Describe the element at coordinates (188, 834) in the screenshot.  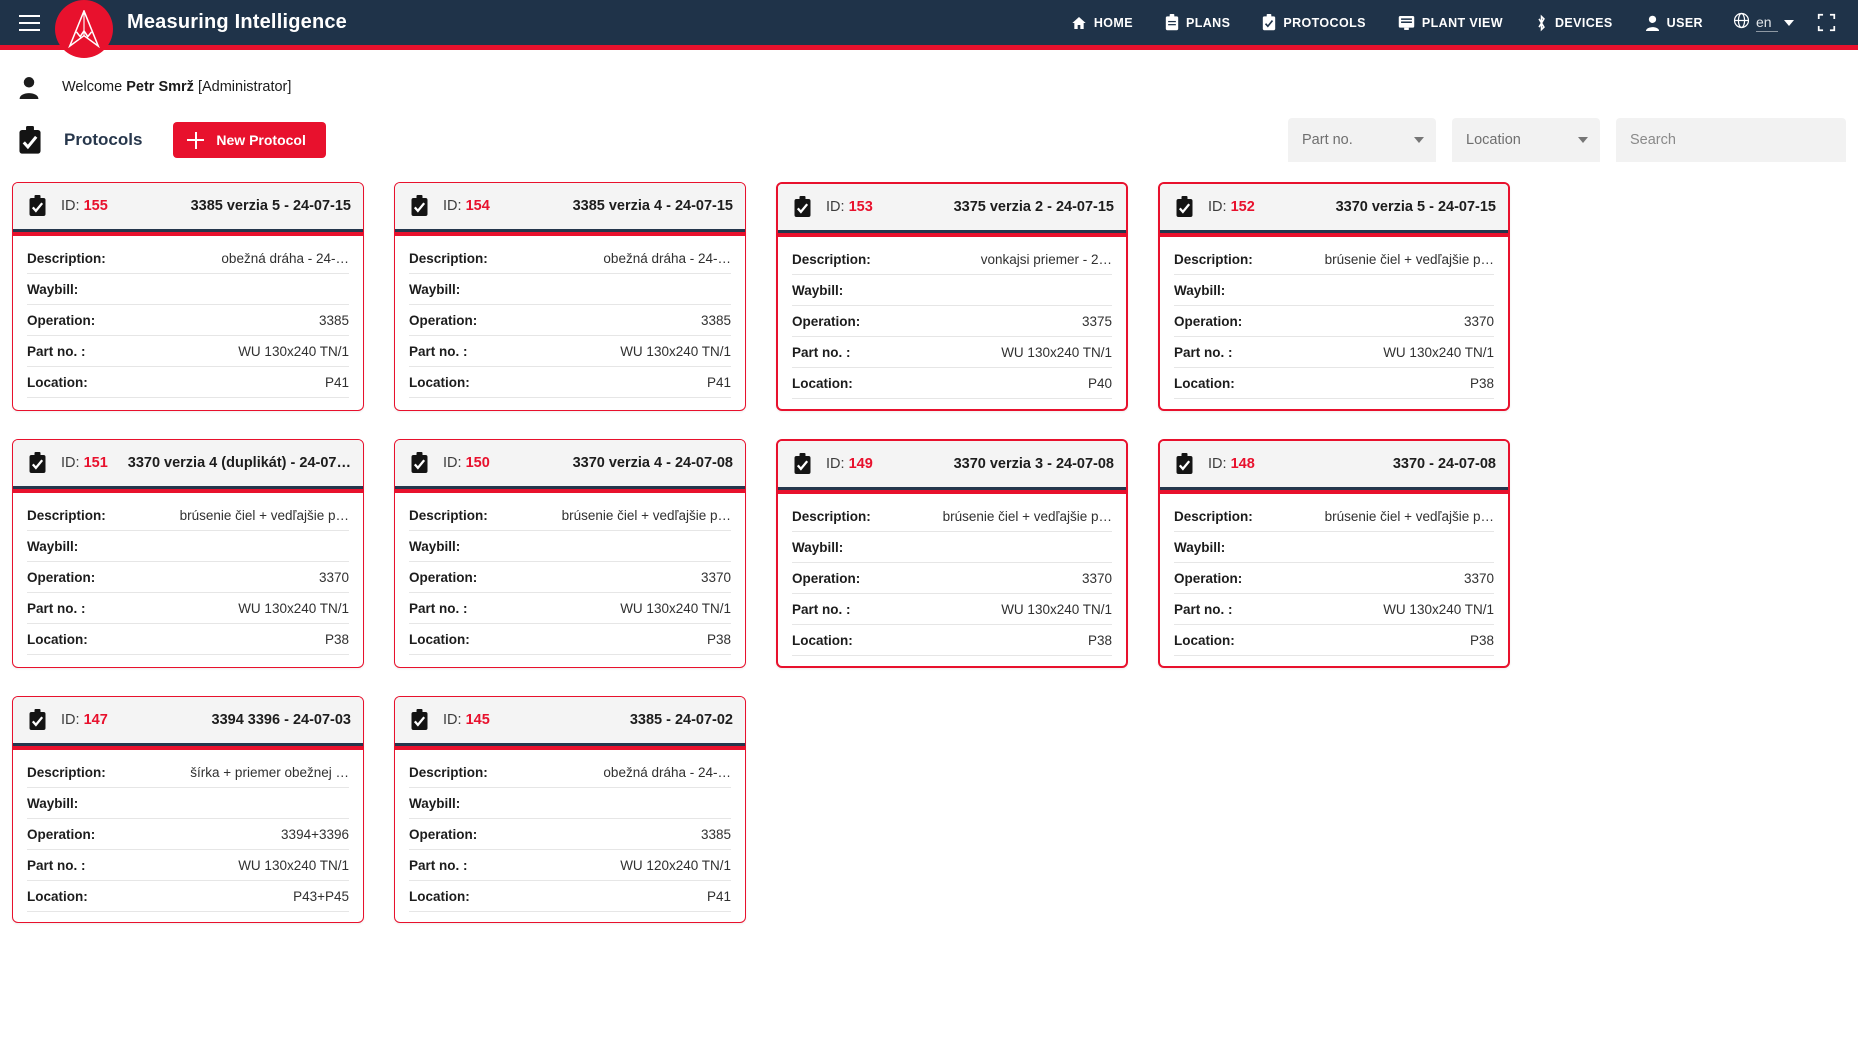
I see `card-row-operation: Operation: 3394+3396` at that location.